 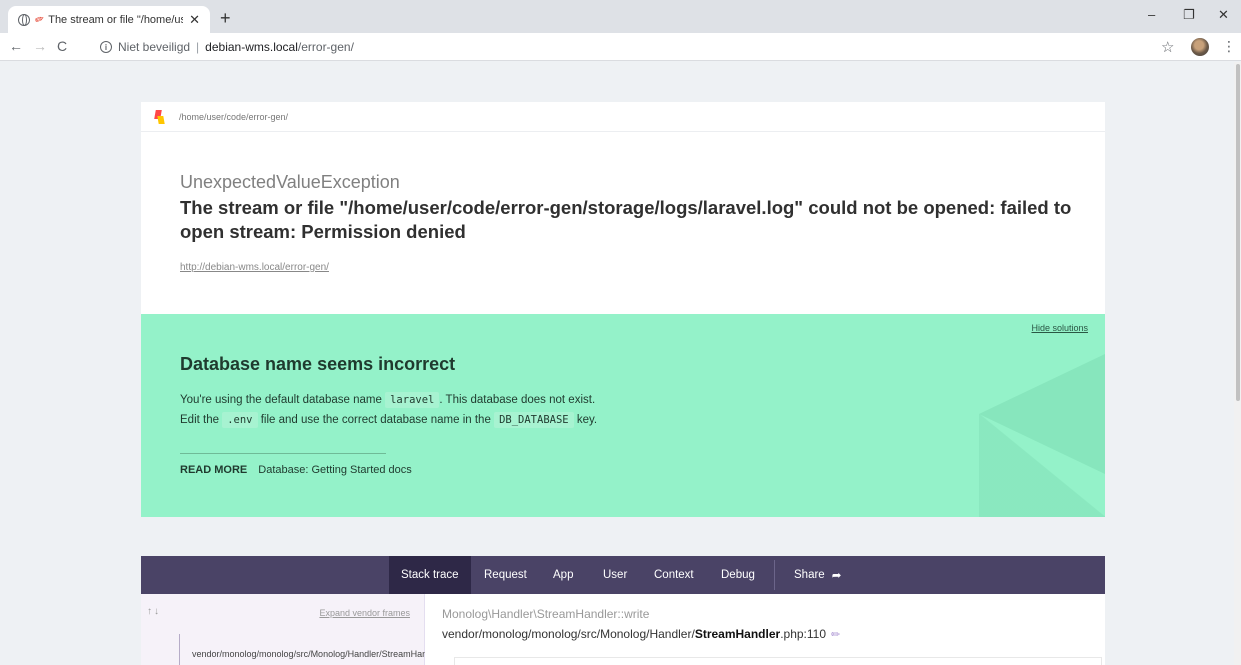 I want to click on read-more: READ MORE Database: Getting Started docs, so click(x=296, y=470).